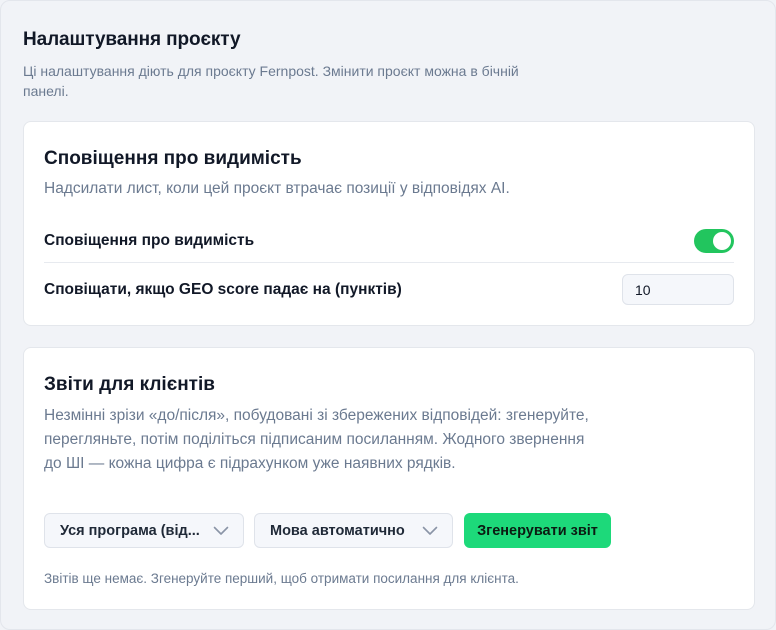 This screenshot has height=630, width=776. What do you see at coordinates (173, 158) in the screenshot?
I see `visibility-card-title: Сповіщення про видимість` at bounding box center [173, 158].